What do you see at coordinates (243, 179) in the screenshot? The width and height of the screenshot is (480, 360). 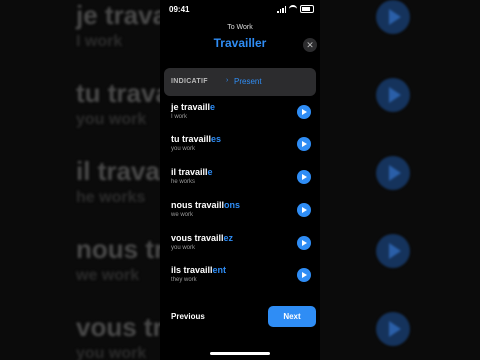 I see `conjugation-row: il travaille he works` at bounding box center [243, 179].